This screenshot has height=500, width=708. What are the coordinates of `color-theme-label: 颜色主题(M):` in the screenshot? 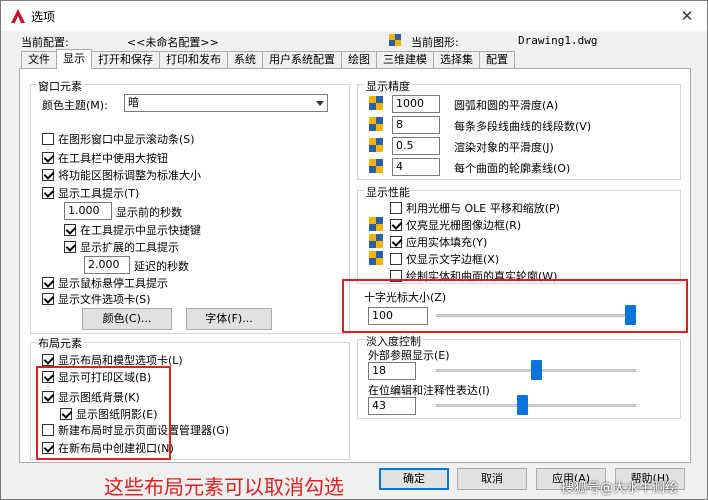 It's located at (75, 105).